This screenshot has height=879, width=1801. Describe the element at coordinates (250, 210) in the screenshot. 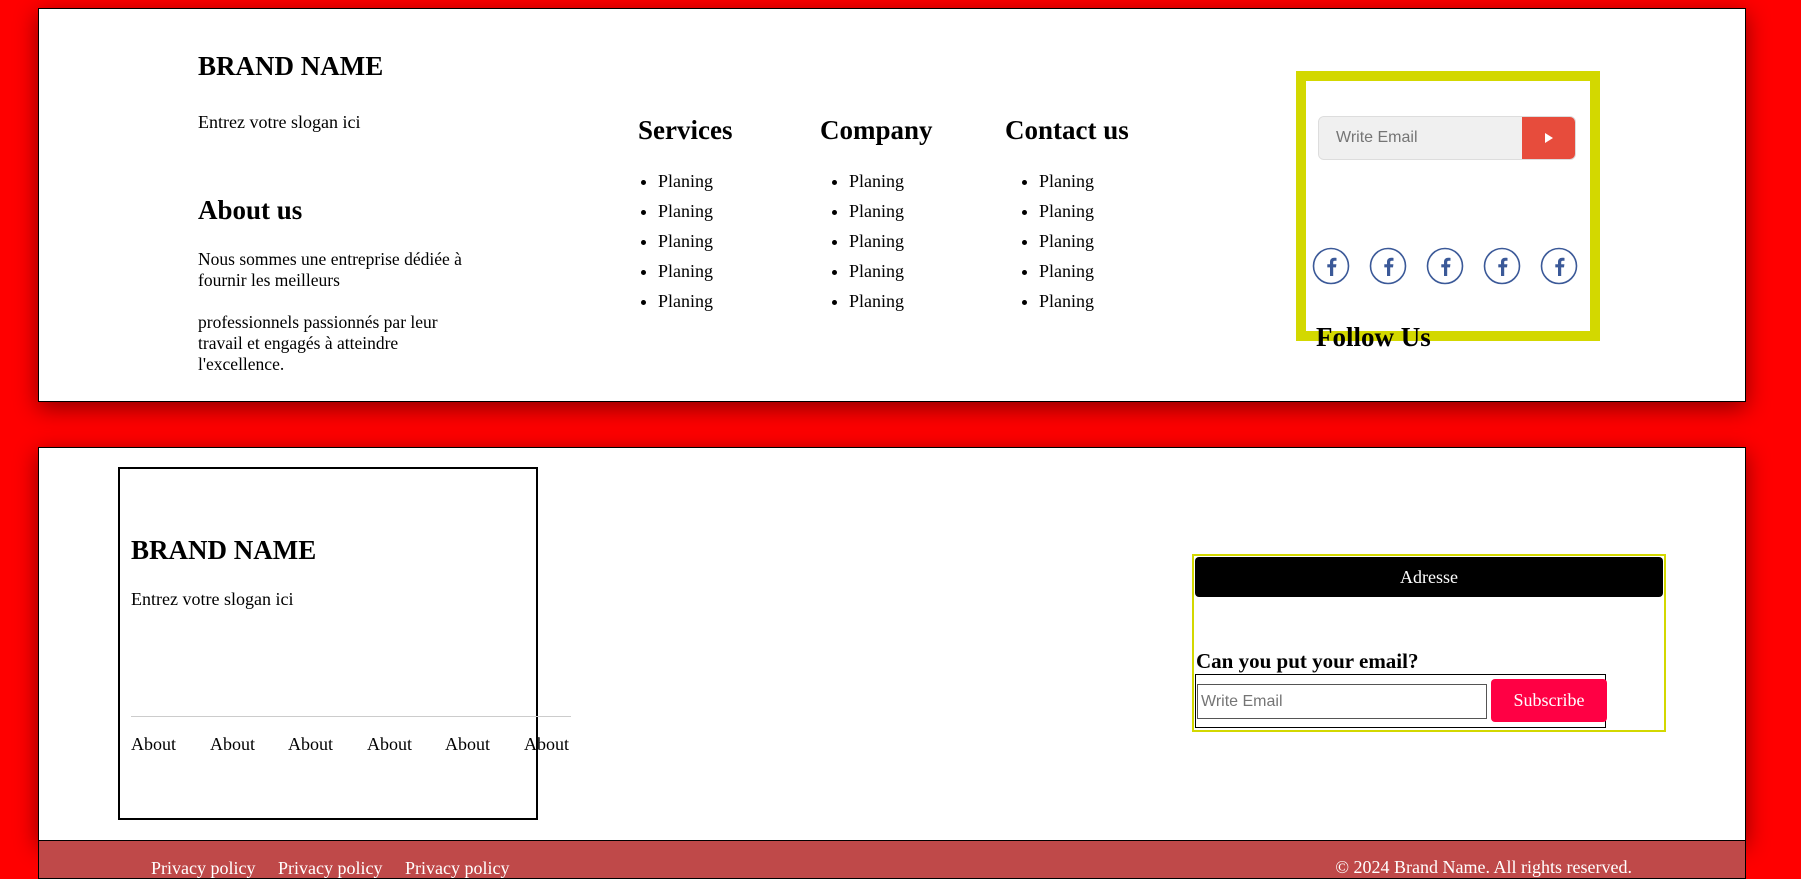

I see `about-heading: About us` at that location.